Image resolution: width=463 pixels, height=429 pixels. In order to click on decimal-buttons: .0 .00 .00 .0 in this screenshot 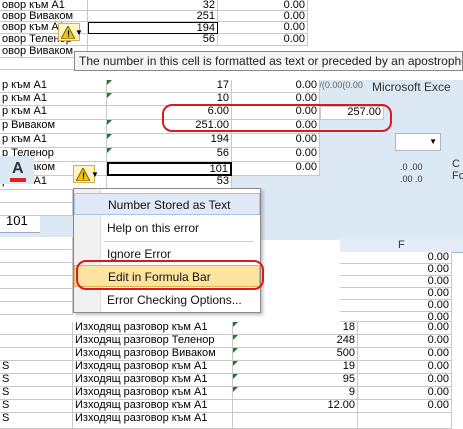, I will do `click(425, 175)`.